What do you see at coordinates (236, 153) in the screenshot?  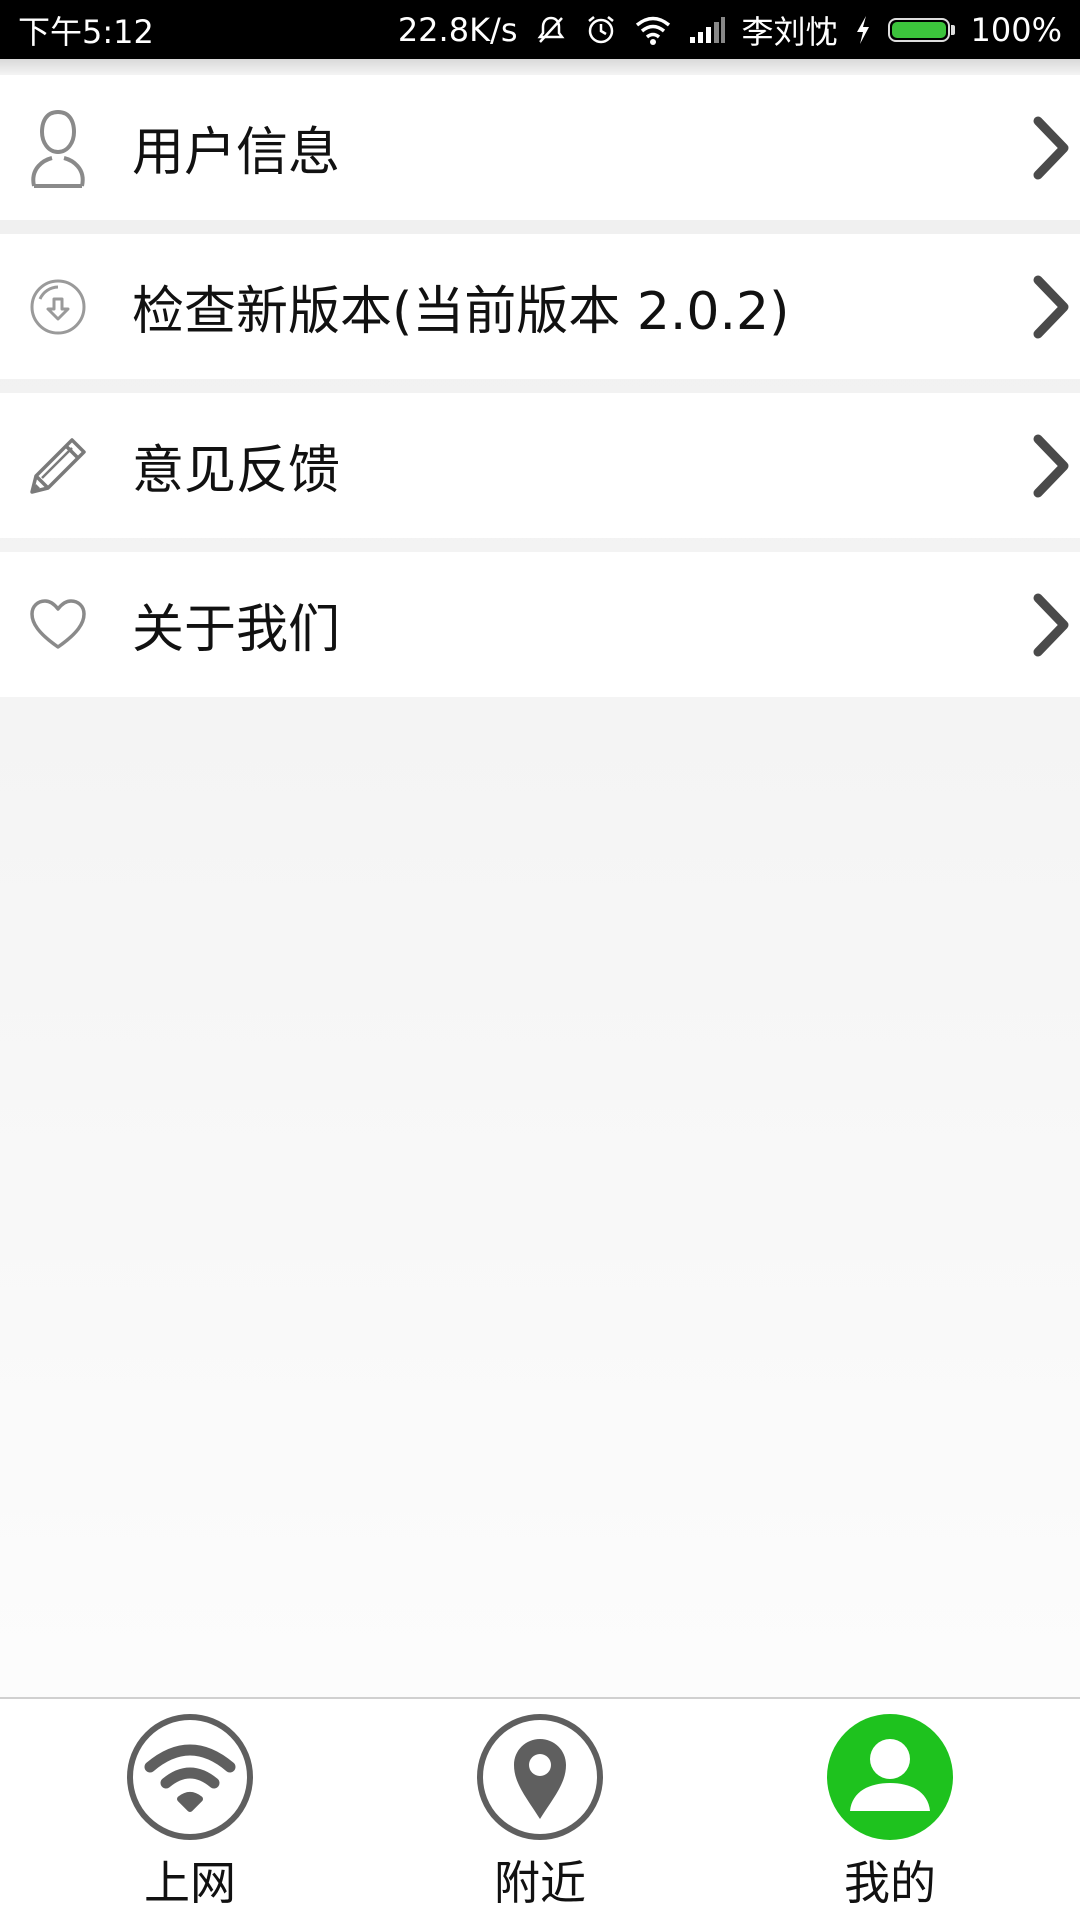 I see `menu-item-label: 用户信息` at bounding box center [236, 153].